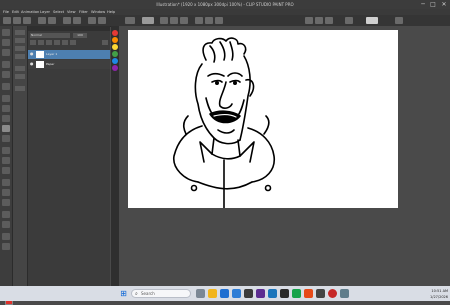 The image size is (450, 305). Describe the element at coordinates (6, 32) in the screenshot. I see `zoom-tool-icon` at that location.